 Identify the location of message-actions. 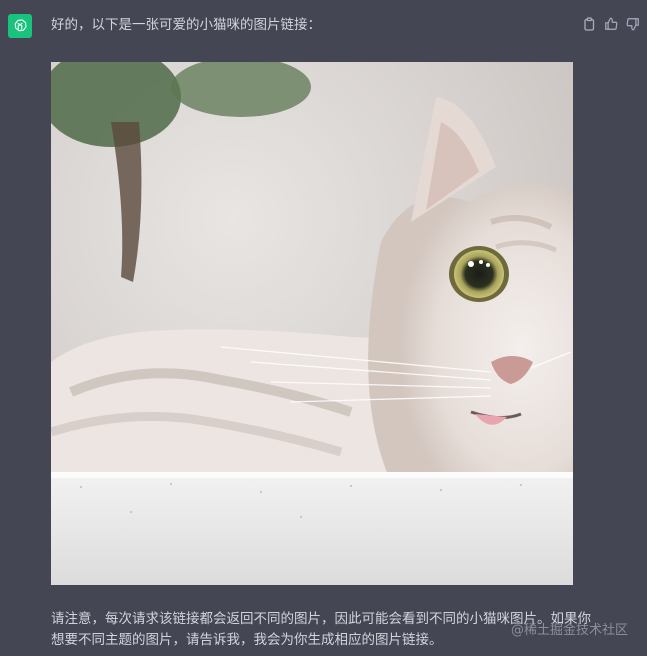
(611, 24).